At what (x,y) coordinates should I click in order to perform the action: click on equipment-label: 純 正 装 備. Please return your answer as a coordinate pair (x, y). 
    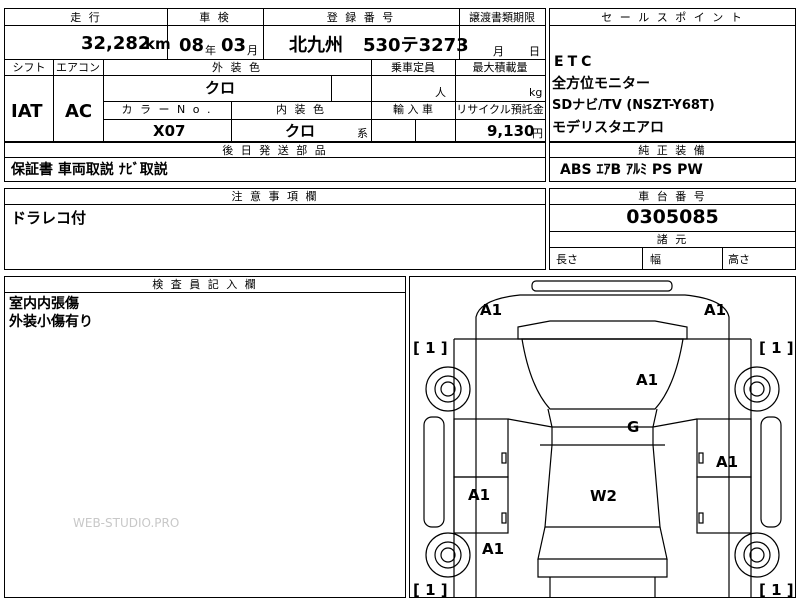
    Looking at the image, I should click on (672, 150).